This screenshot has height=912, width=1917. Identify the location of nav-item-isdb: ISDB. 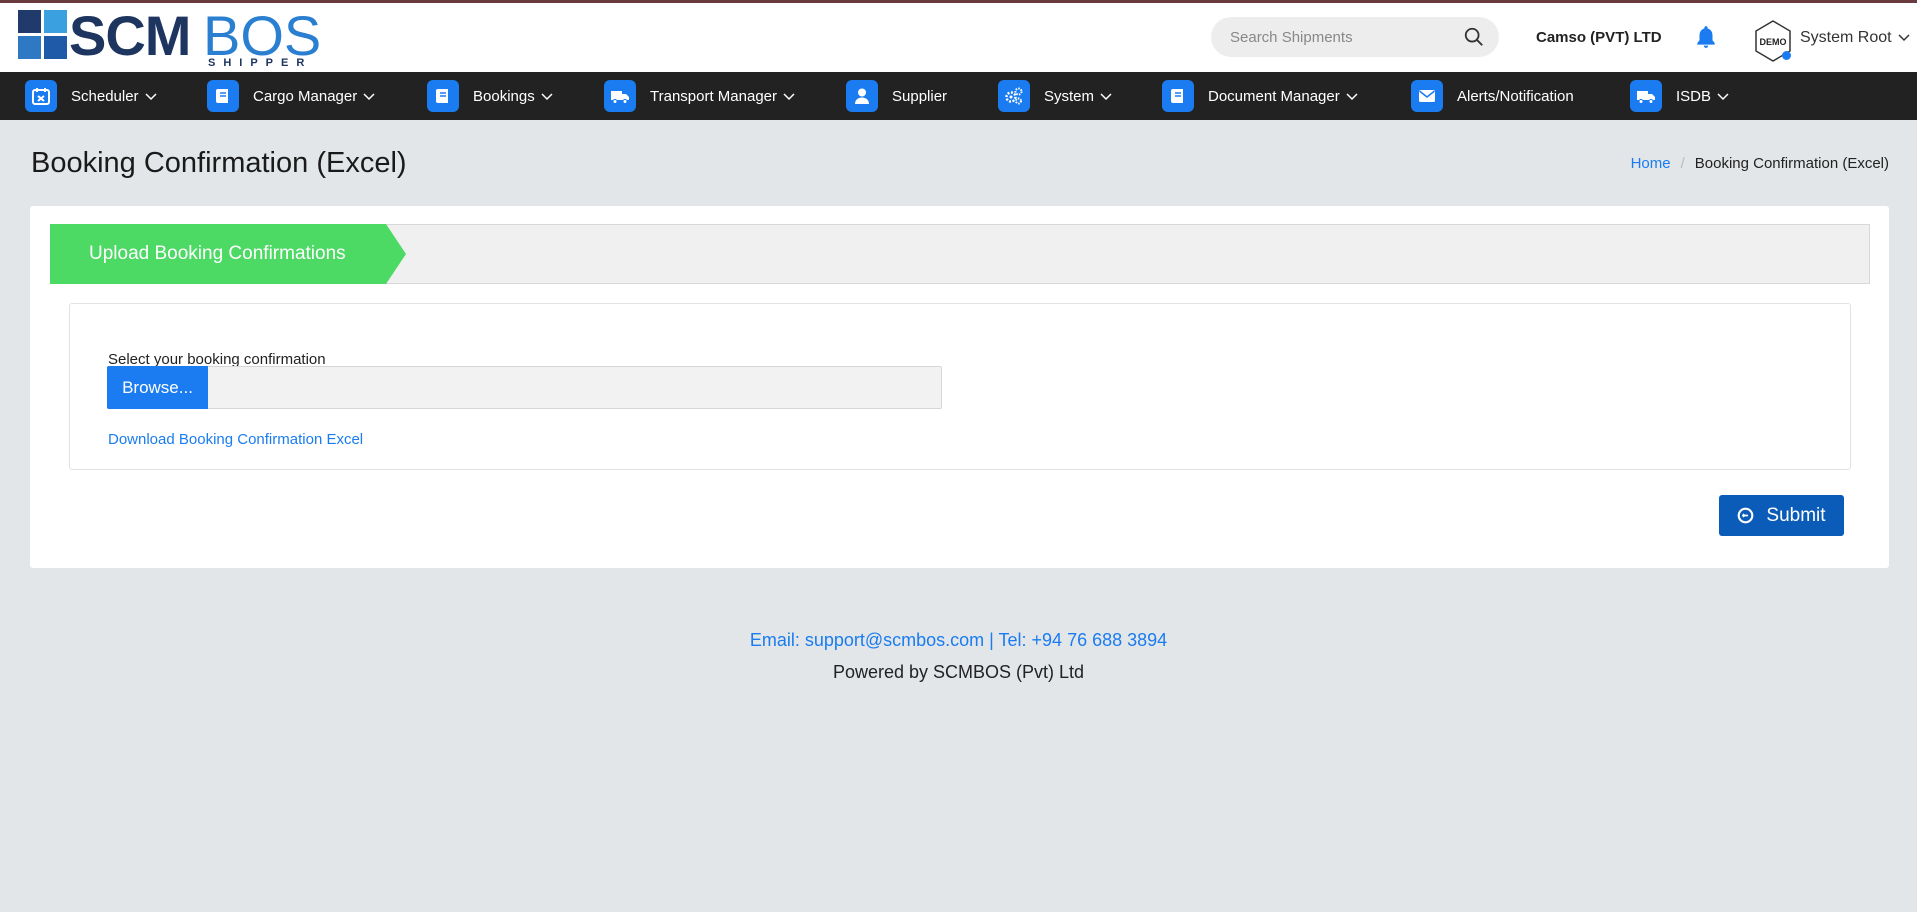
(1679, 96).